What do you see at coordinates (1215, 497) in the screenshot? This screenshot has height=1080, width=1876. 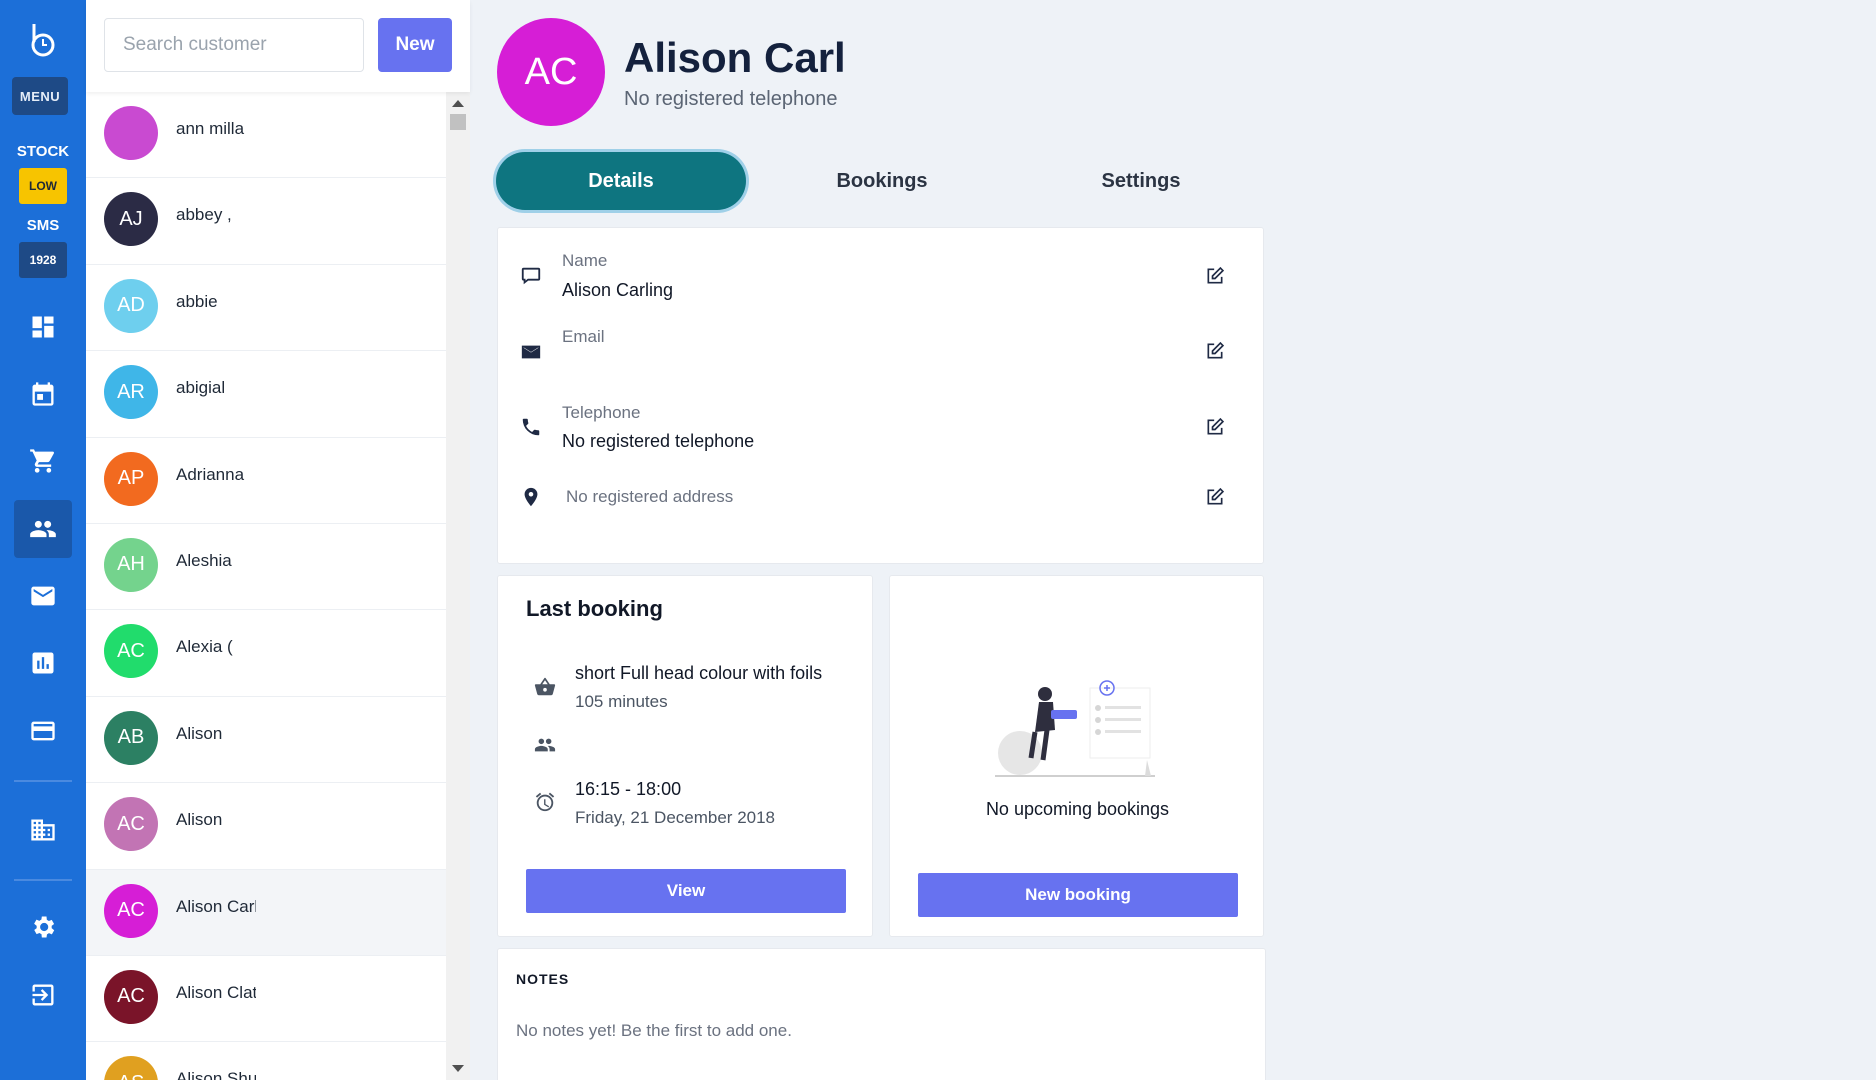 I see `edit-address-icon` at bounding box center [1215, 497].